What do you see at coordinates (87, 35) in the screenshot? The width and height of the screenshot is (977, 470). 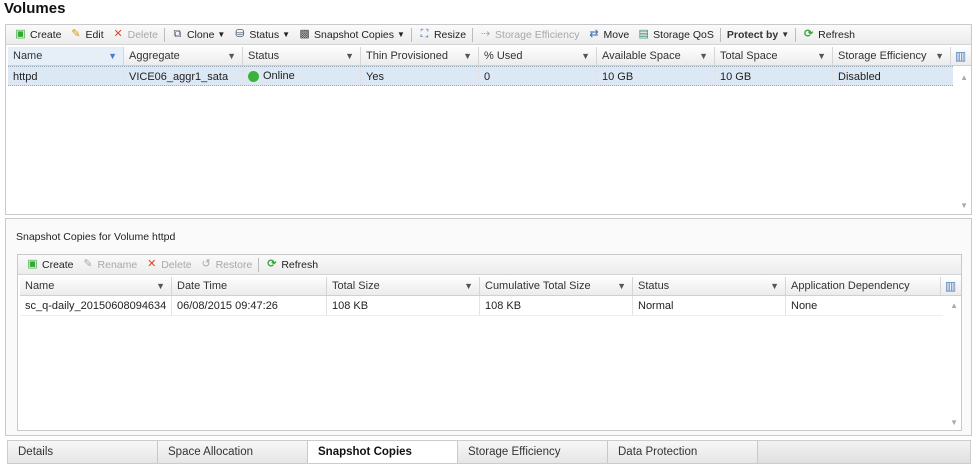 I see `edit-button: ✎ Edit` at bounding box center [87, 35].